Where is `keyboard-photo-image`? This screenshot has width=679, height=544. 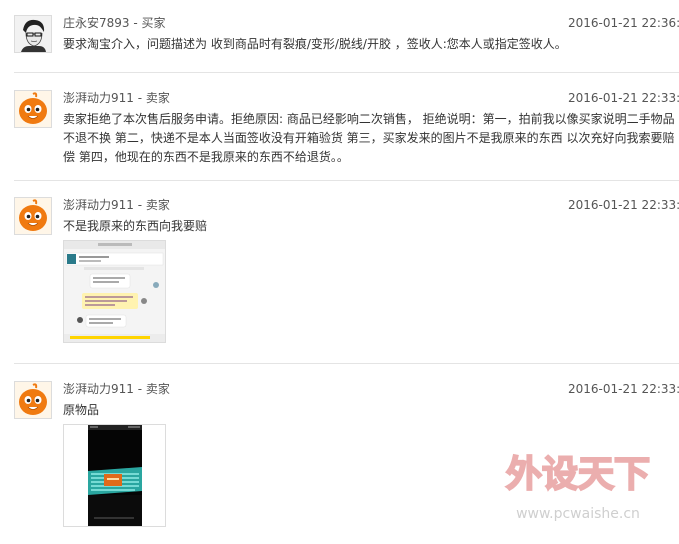
keyboard-photo-image is located at coordinates (114, 475).